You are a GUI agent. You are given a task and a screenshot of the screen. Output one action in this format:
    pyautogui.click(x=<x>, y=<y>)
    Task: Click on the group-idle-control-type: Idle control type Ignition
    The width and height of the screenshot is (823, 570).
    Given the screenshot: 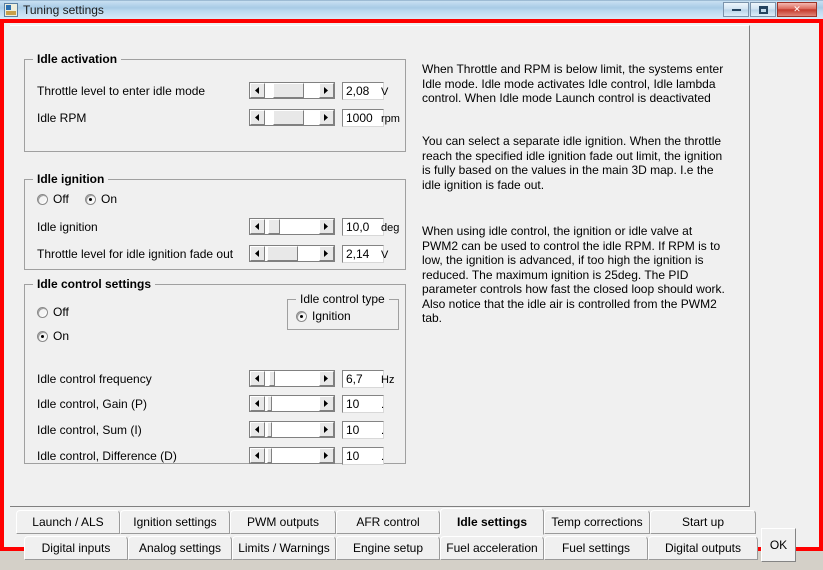 What is the action you would take?
    pyautogui.click(x=343, y=311)
    